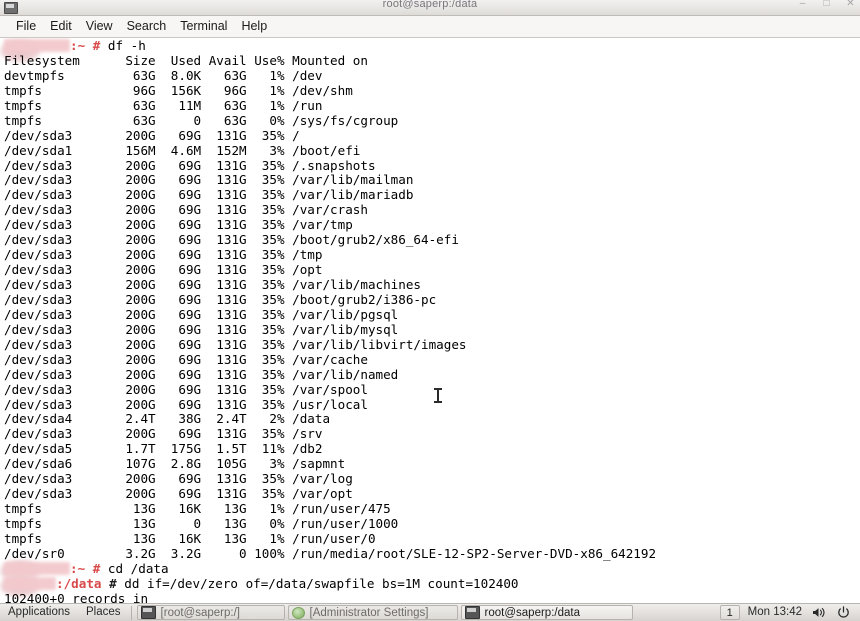 The width and height of the screenshot is (860, 621). Describe the element at coordinates (203, 26) in the screenshot. I see `menu-terminal: Terminal` at that location.